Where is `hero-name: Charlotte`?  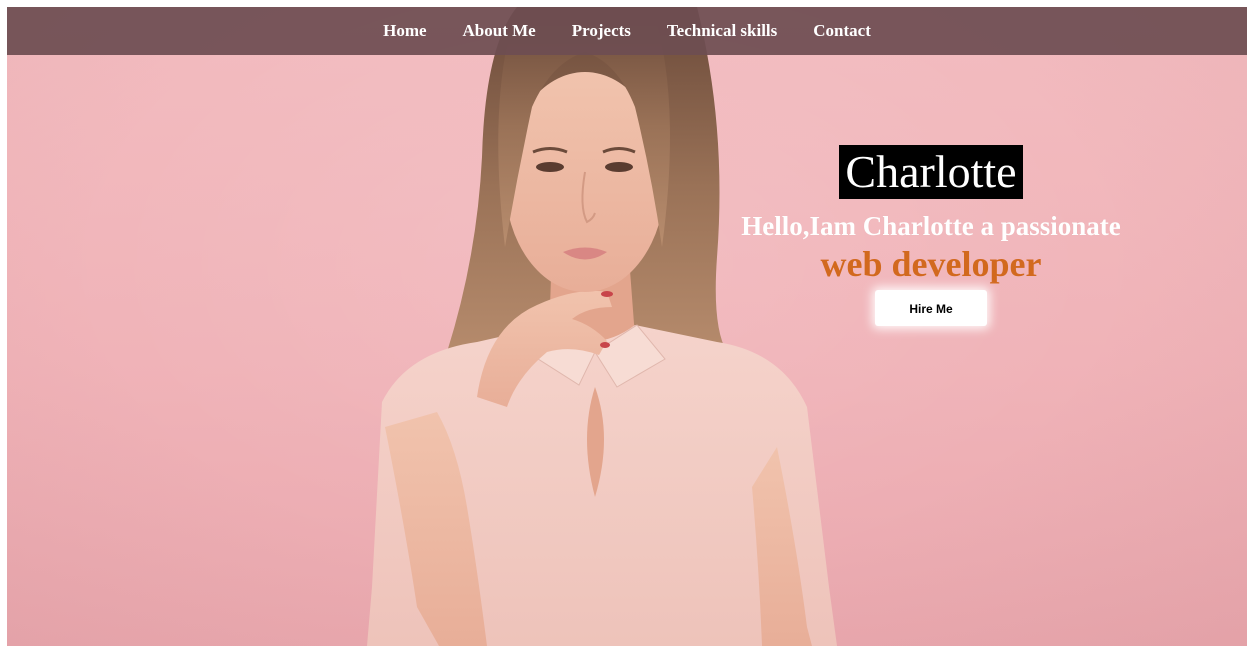 hero-name: Charlotte is located at coordinates (931, 172).